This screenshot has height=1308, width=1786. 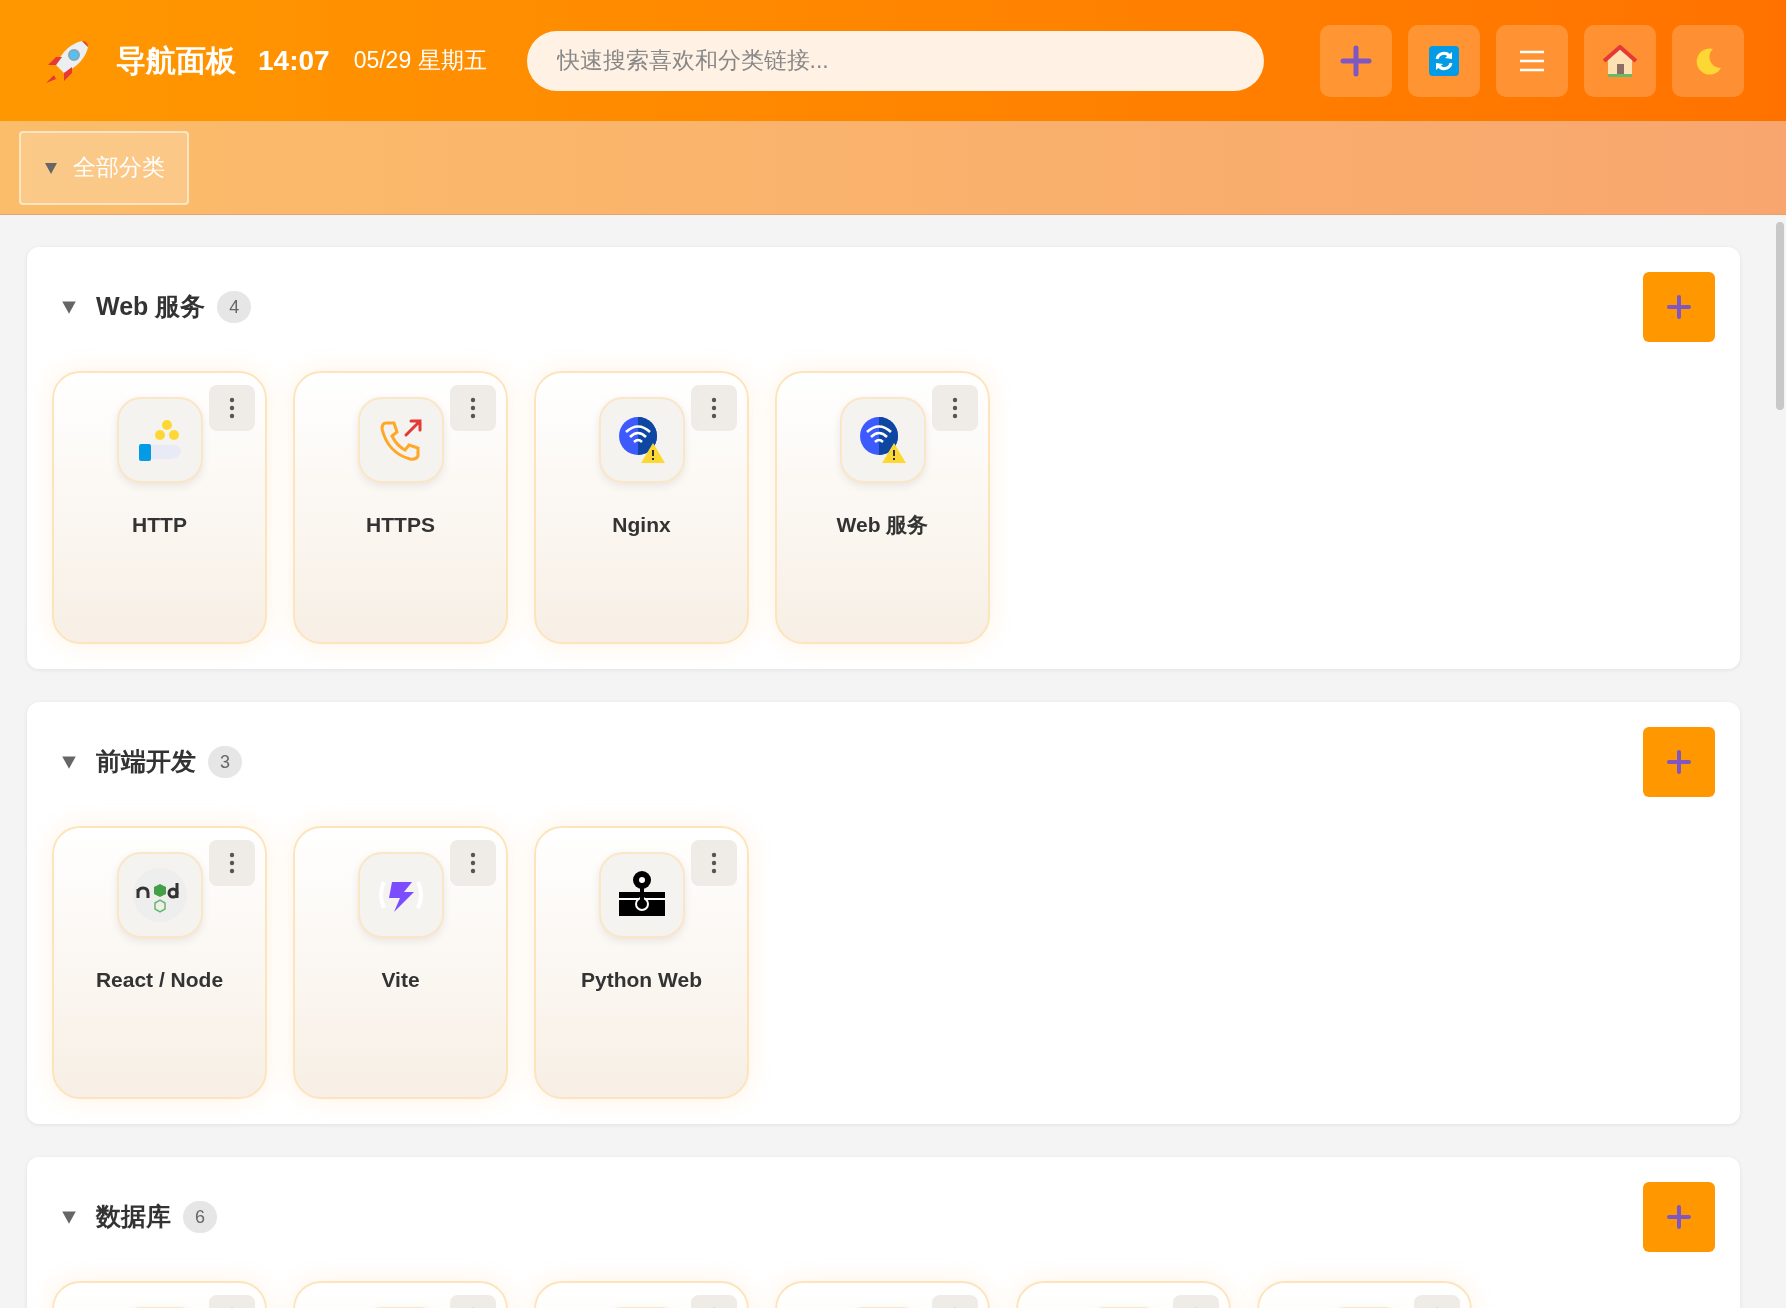 I want to click on link-tile: Nginx, so click(x=641, y=507).